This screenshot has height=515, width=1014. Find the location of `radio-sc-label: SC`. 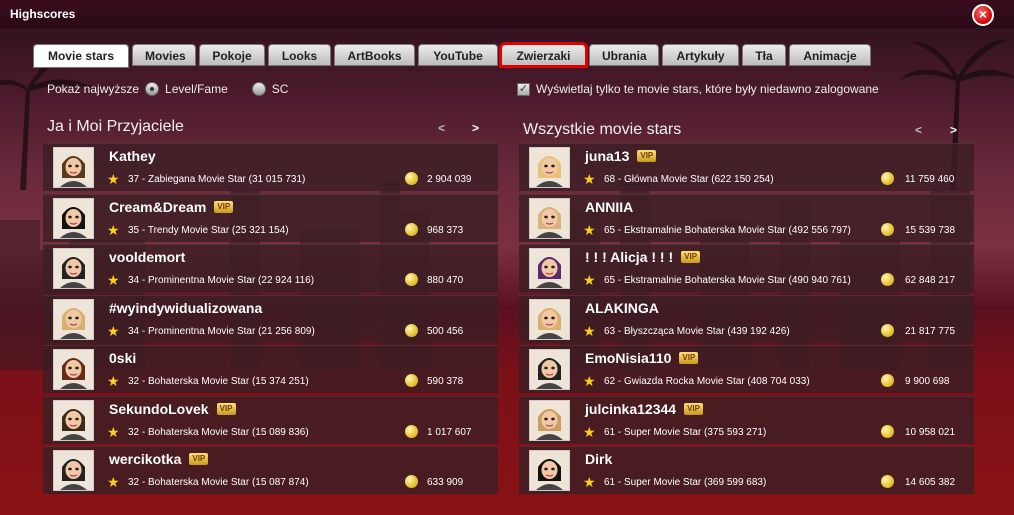

radio-sc-label: SC is located at coordinates (280, 89).